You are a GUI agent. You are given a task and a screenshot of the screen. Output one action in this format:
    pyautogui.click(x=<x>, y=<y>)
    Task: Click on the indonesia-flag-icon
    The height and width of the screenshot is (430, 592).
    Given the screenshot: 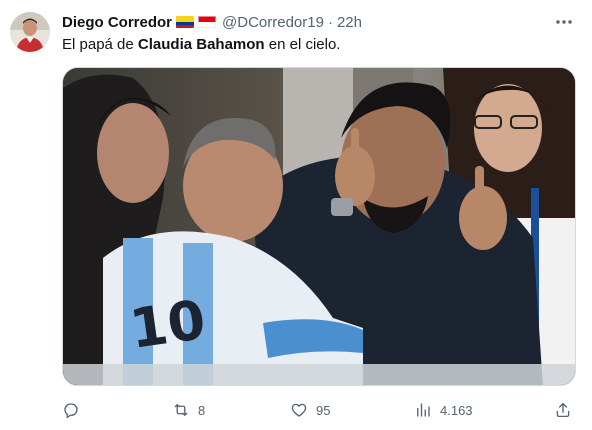 What is the action you would take?
    pyautogui.click(x=207, y=22)
    